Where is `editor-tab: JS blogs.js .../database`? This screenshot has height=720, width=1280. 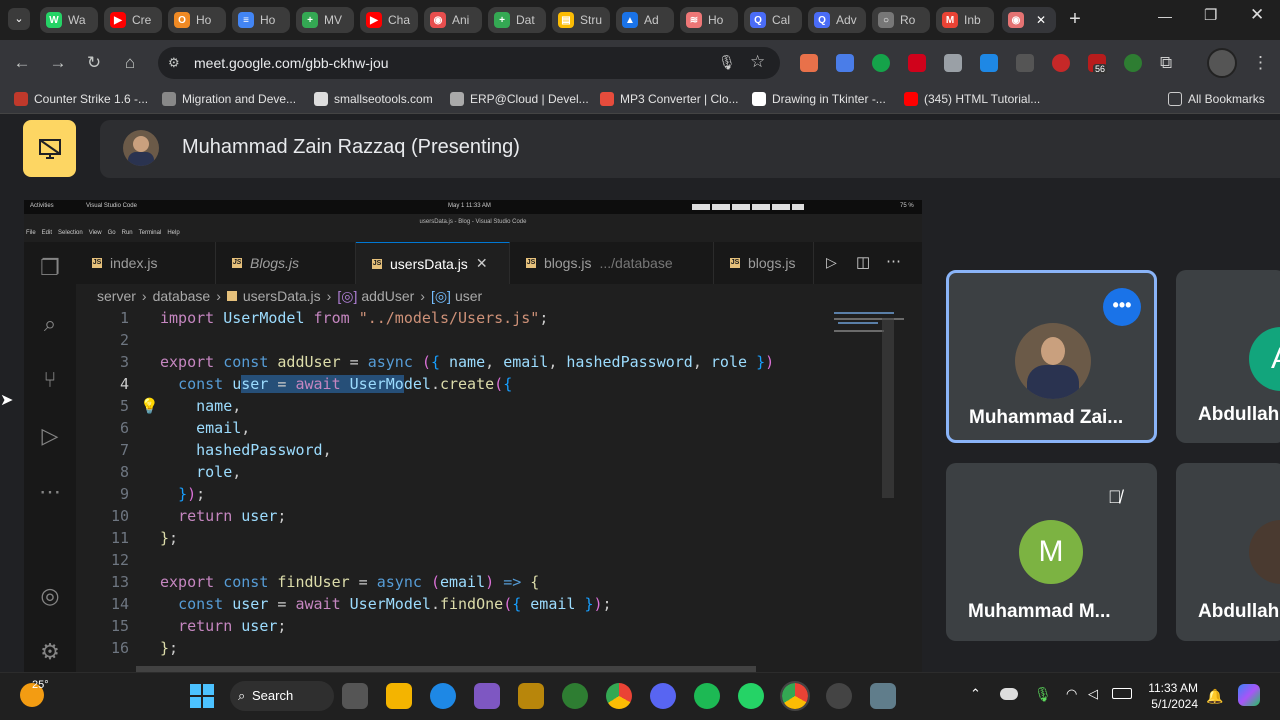 editor-tab: JS blogs.js .../database is located at coordinates (612, 263).